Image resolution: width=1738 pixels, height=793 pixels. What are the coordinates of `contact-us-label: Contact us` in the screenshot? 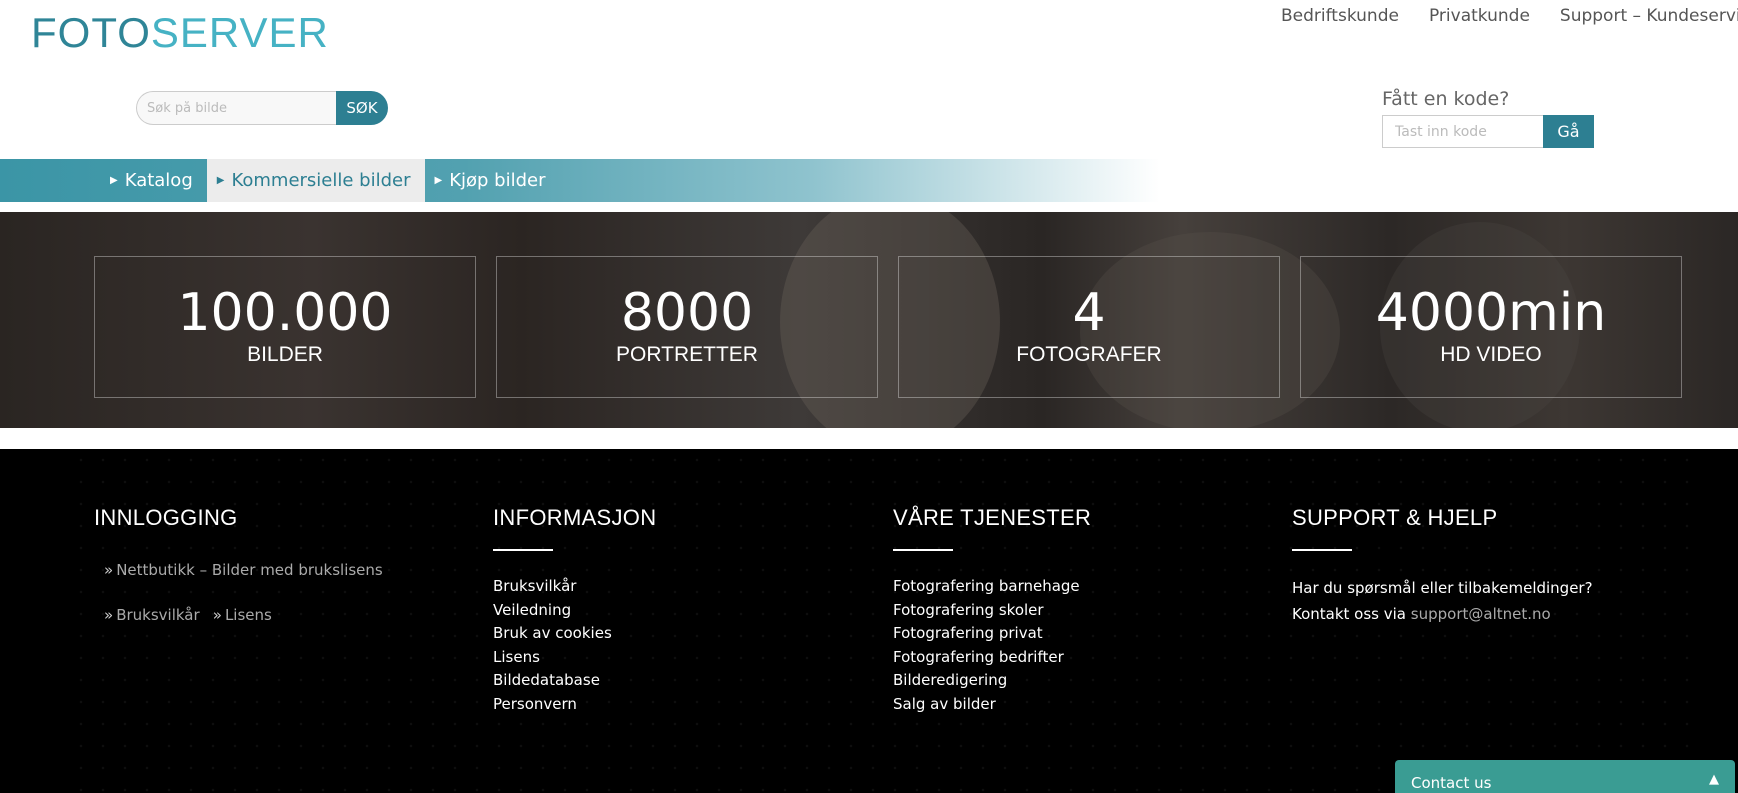 It's located at (1451, 783).